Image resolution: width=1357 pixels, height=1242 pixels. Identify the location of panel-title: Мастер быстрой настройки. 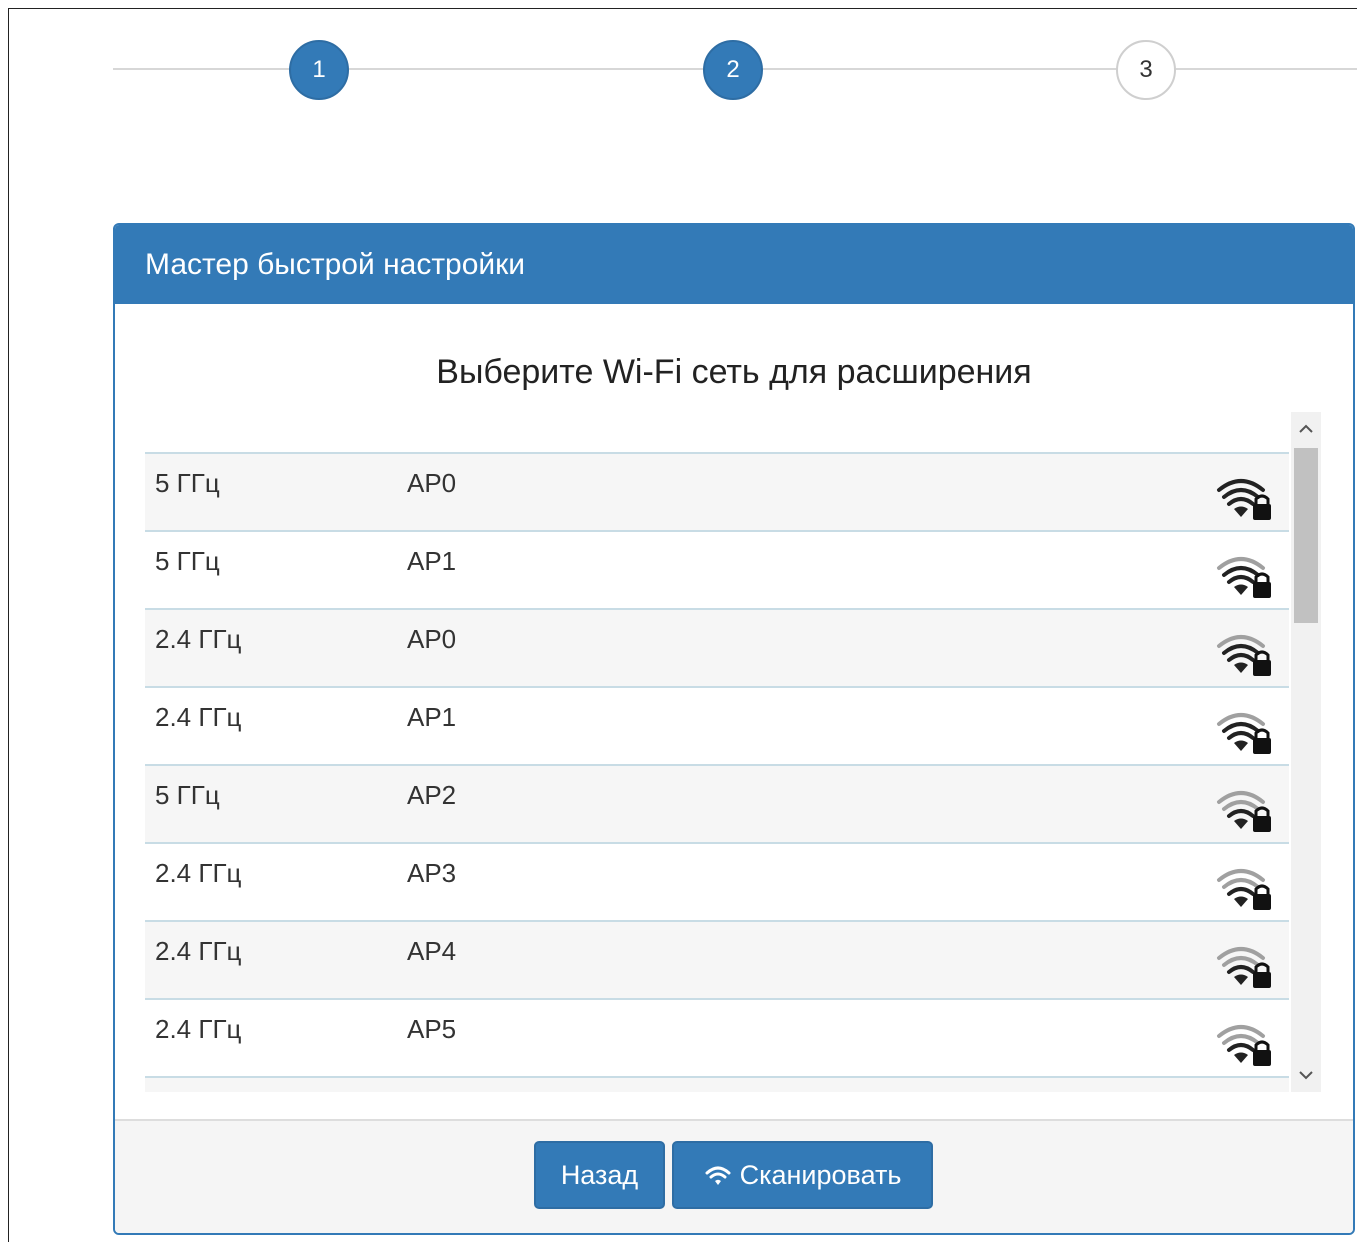
(335, 264).